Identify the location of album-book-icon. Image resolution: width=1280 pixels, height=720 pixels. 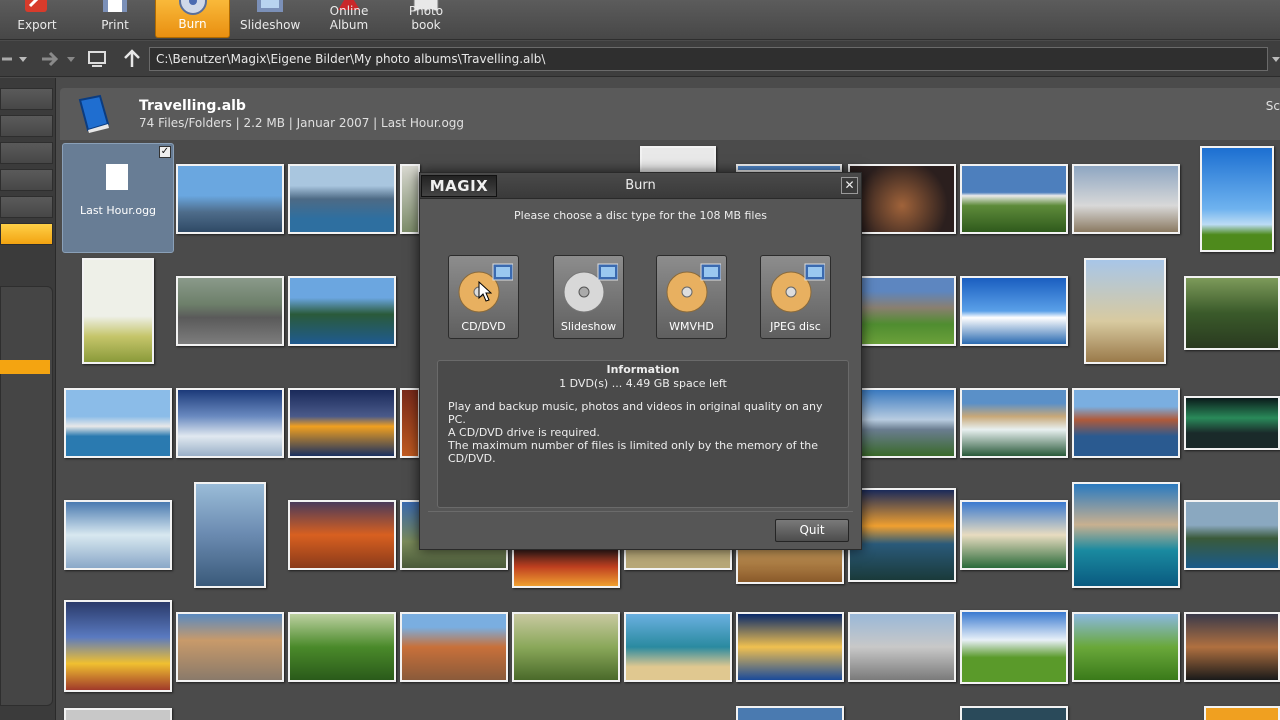
(94, 113).